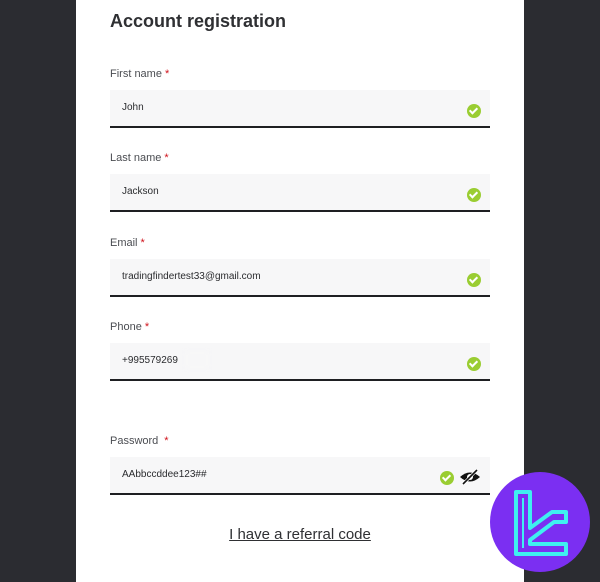 The width and height of the screenshot is (600, 582). I want to click on phone-label: Phone, so click(126, 327).